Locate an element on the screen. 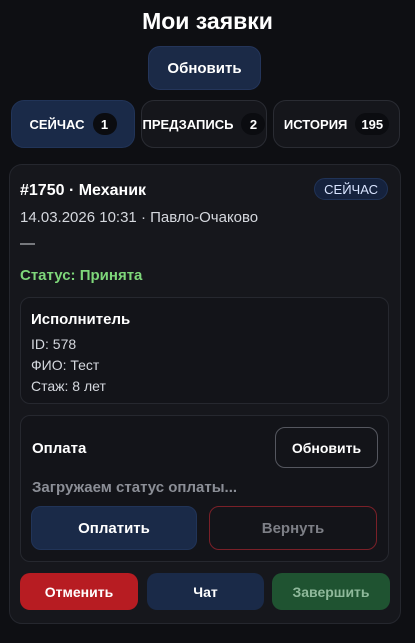 The image size is (415, 643). tab-now: СЕЙЧАС 1 is located at coordinates (73, 124).